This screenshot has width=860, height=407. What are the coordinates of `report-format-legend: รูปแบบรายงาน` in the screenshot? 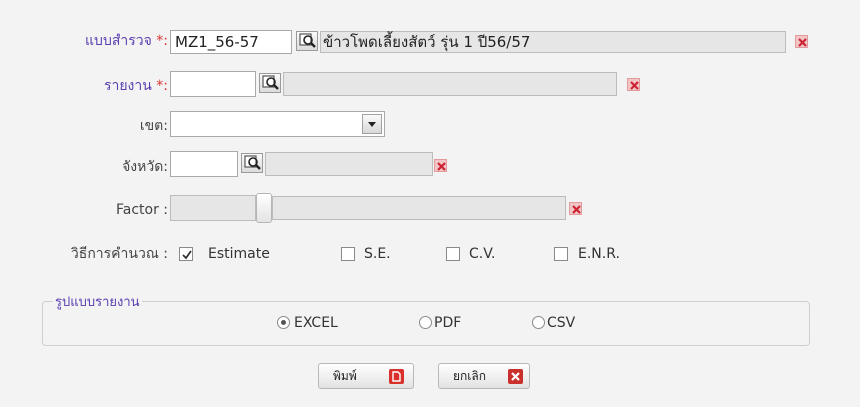 It's located at (97, 302).